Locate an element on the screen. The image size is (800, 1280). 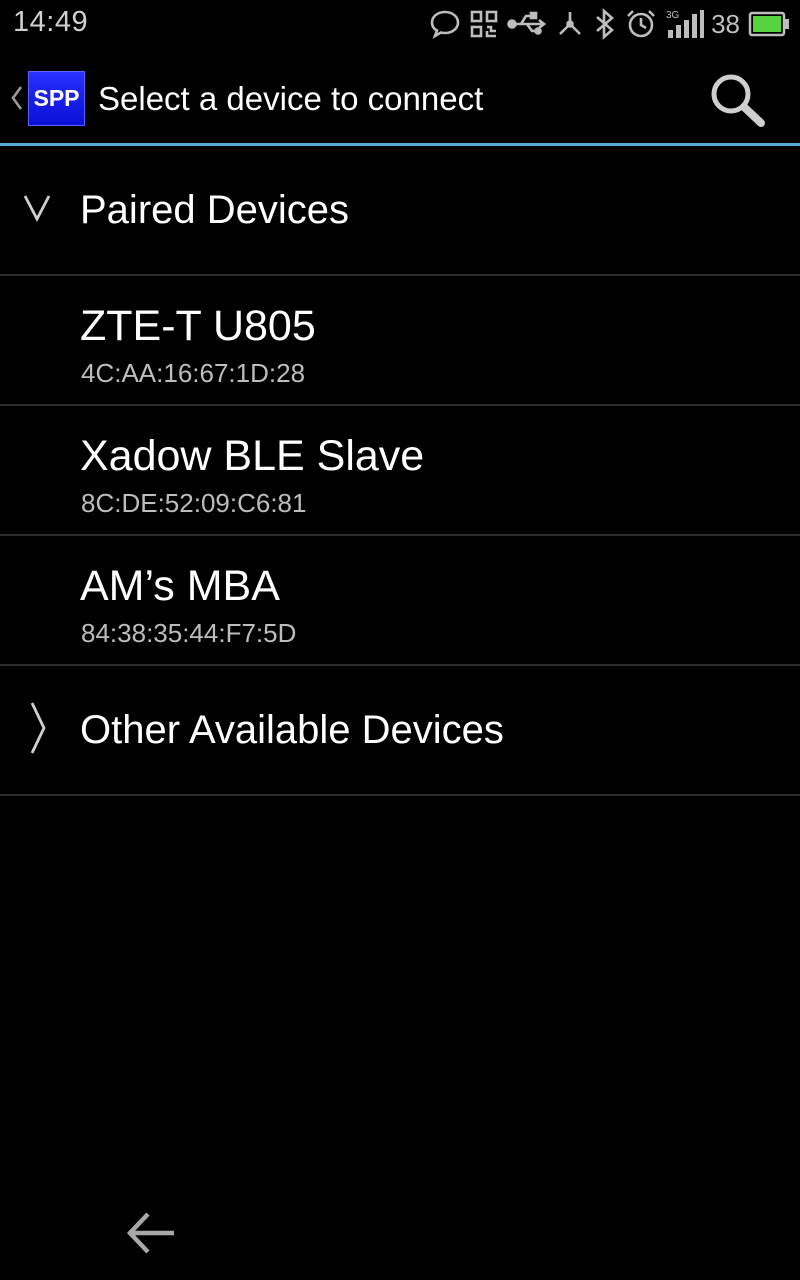
device-address: 84:38:35:44:F7:5D is located at coordinates (189, 633).